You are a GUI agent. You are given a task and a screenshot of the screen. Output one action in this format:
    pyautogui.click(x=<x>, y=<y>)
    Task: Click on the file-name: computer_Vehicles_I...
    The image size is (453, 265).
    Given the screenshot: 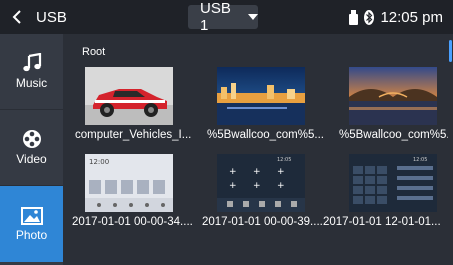 What is the action you would take?
    pyautogui.click(x=133, y=135)
    